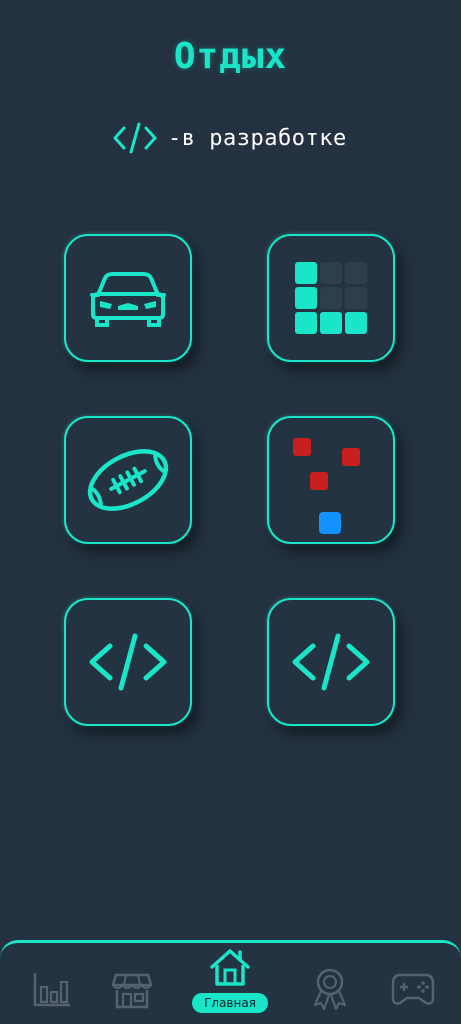  I want to click on nav-item-stats, so click(52, 989).